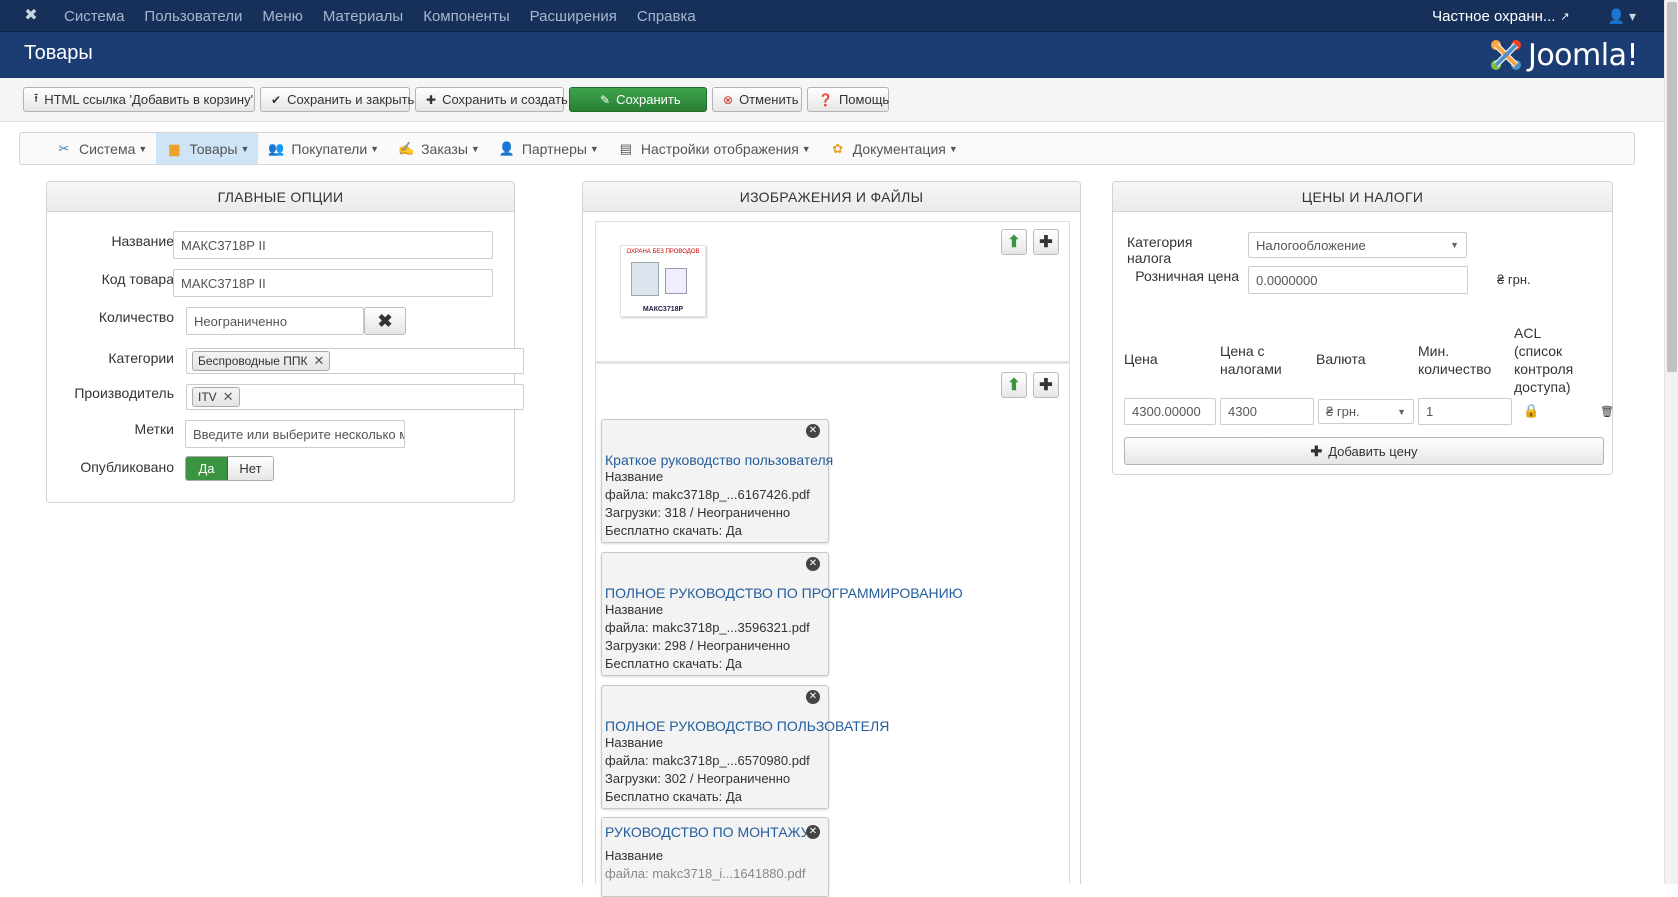 The height and width of the screenshot is (897, 1678). I want to click on cancel-icon: ⊗, so click(728, 99).